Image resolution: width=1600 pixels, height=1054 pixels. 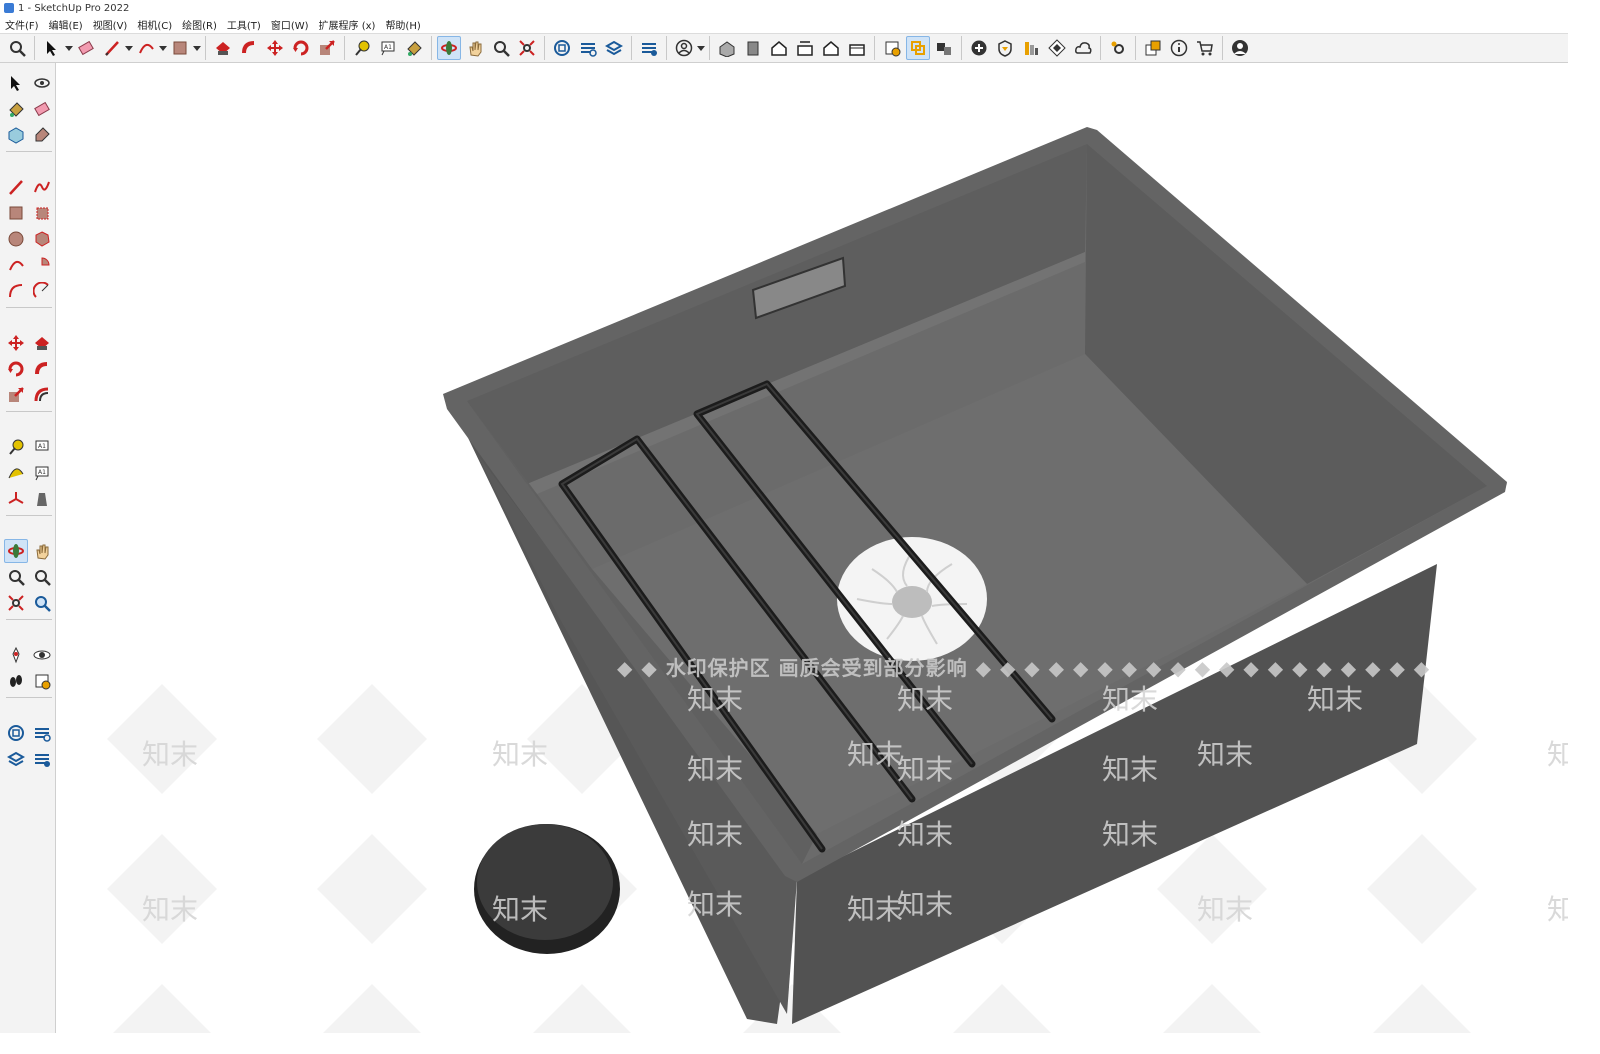 What do you see at coordinates (16, 291) in the screenshot?
I see `two-point-arc-tool-button` at bounding box center [16, 291].